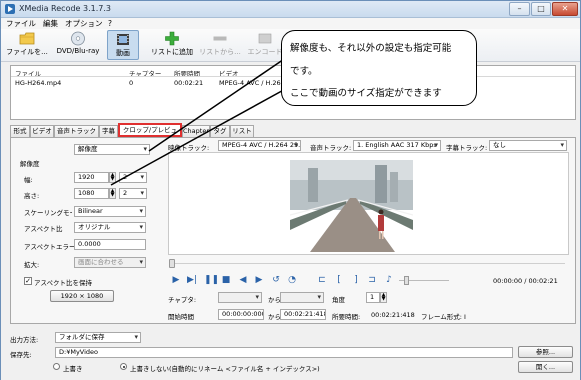 This screenshot has height=380, width=581. What do you see at coordinates (265, 45) in the screenshot?
I see `encode-button: エンコード` at bounding box center [265, 45].